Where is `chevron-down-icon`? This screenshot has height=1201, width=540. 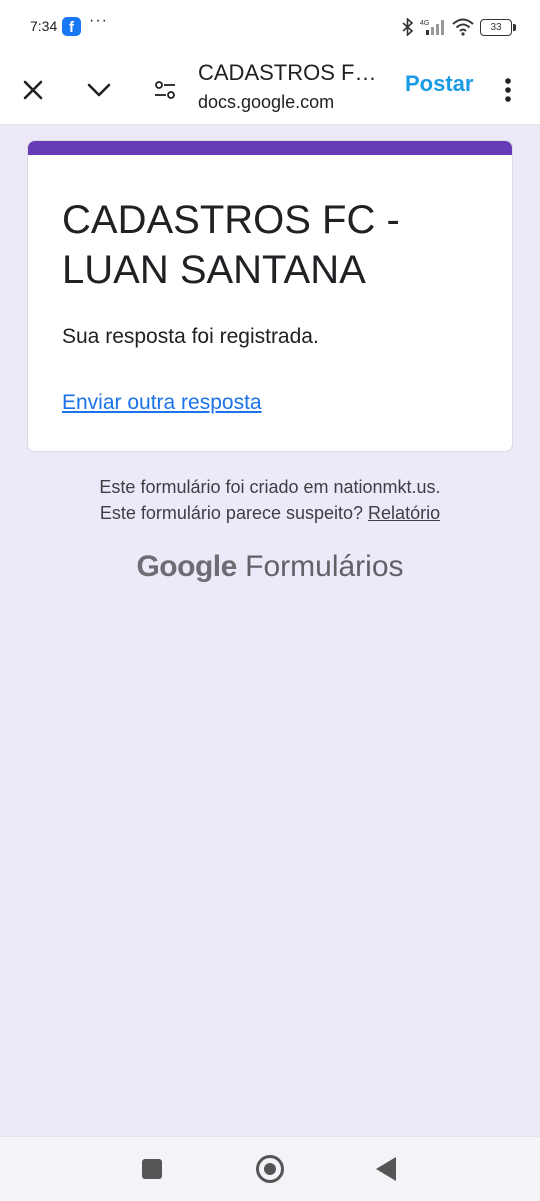 chevron-down-icon is located at coordinates (99, 90).